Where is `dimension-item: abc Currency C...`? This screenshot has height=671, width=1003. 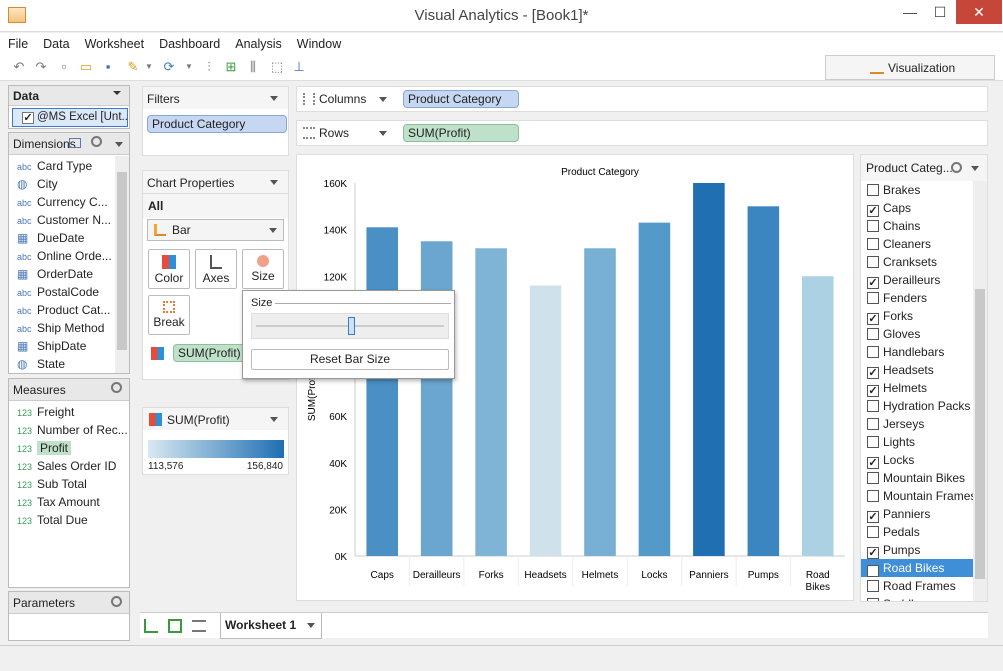
dimension-item: abc Currency C... is located at coordinates (62, 202).